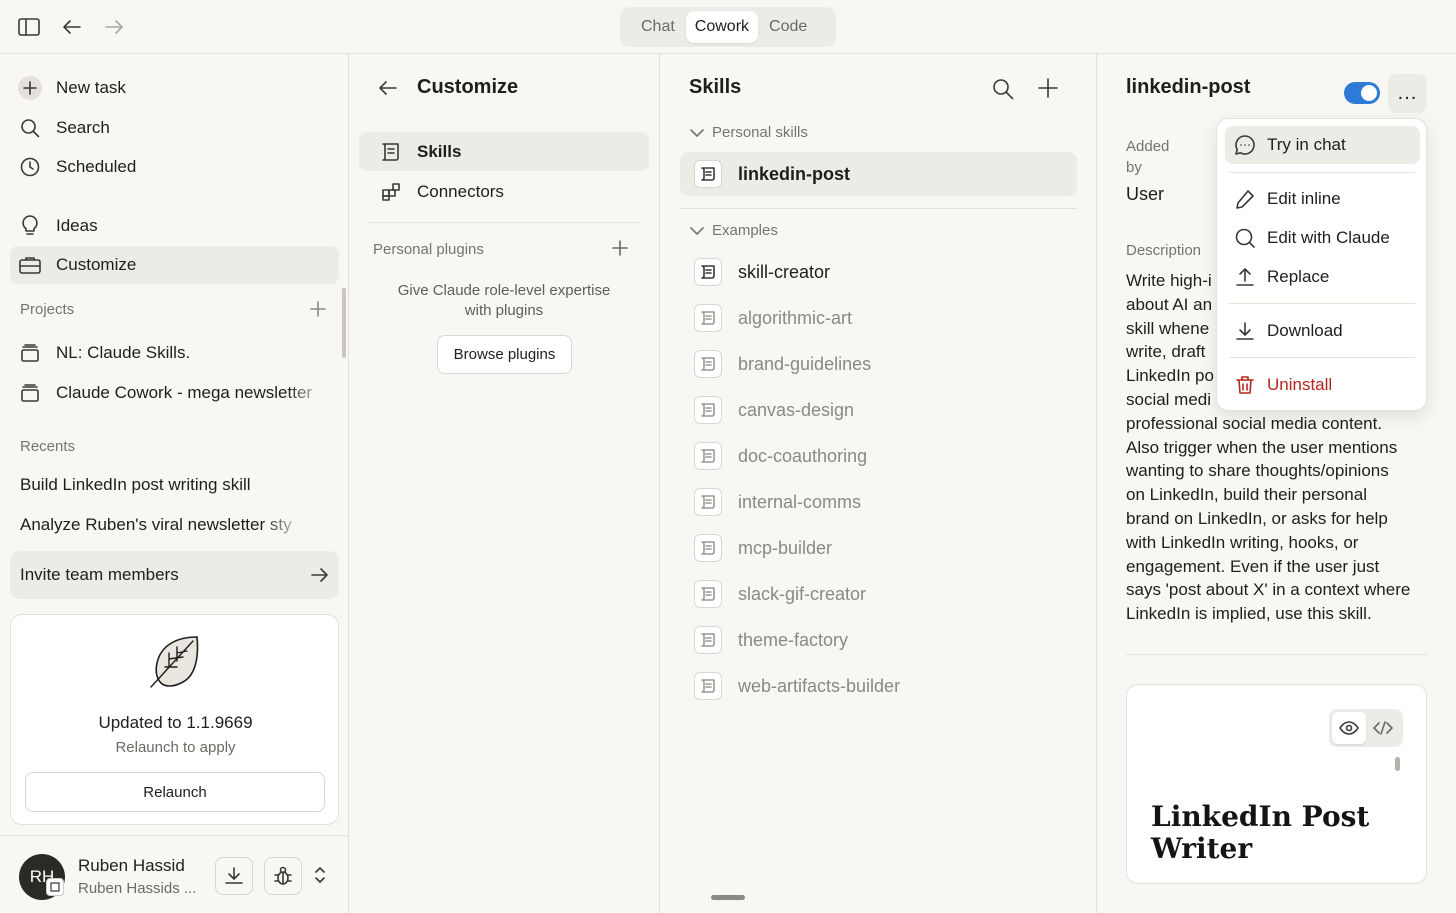 Image resolution: width=1456 pixels, height=913 pixels. What do you see at coordinates (805, 363) in the screenshot?
I see `skill-label: brand-guidelines` at bounding box center [805, 363].